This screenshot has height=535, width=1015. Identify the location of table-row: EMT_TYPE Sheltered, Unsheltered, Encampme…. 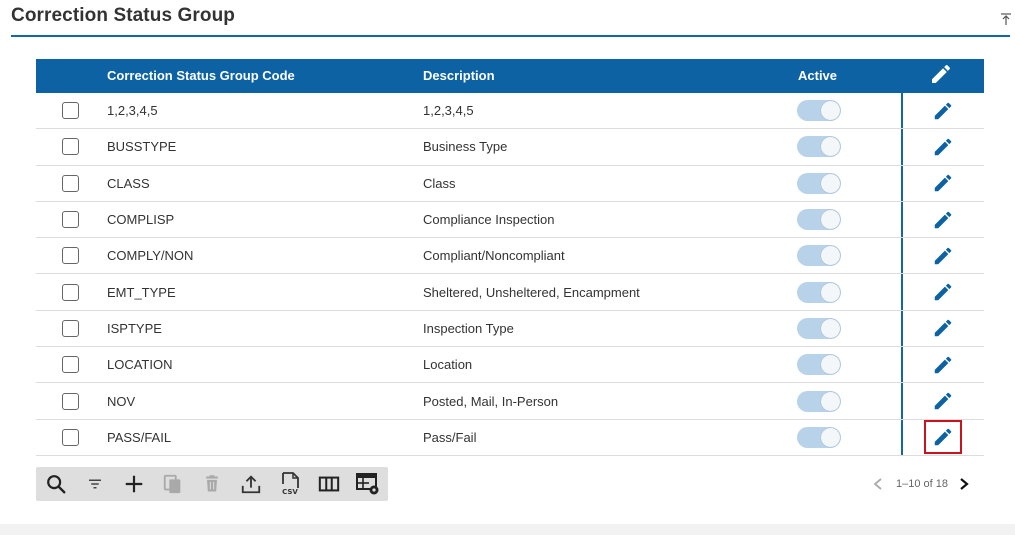
(510, 292).